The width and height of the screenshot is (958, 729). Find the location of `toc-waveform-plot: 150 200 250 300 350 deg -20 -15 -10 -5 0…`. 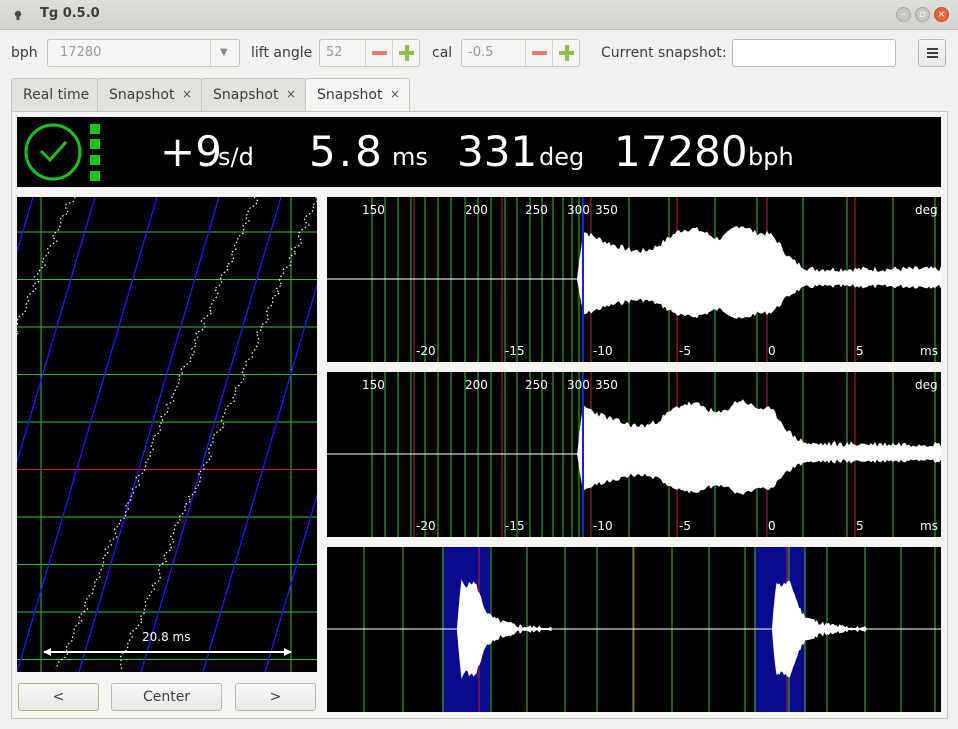

toc-waveform-plot: 150 200 250 300 350 deg -20 -15 -10 -5 0… is located at coordinates (634, 454).